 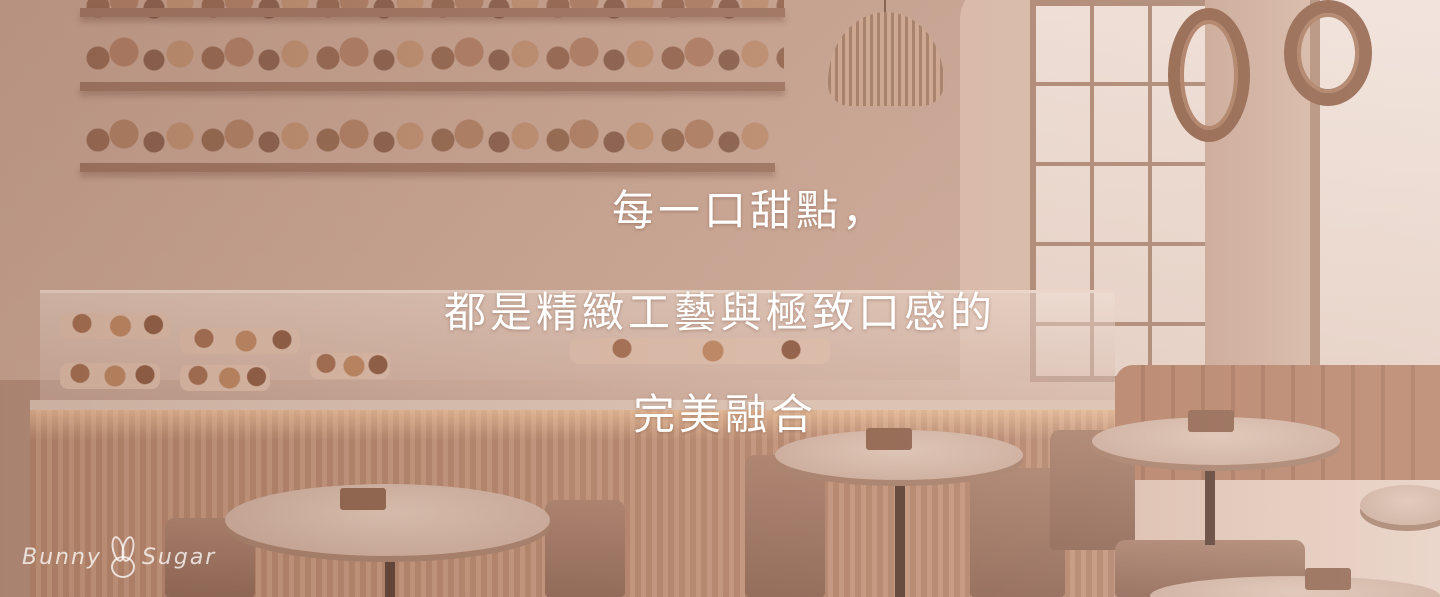 I want to click on tagline-line-3: 完美融合, so click(x=724, y=414).